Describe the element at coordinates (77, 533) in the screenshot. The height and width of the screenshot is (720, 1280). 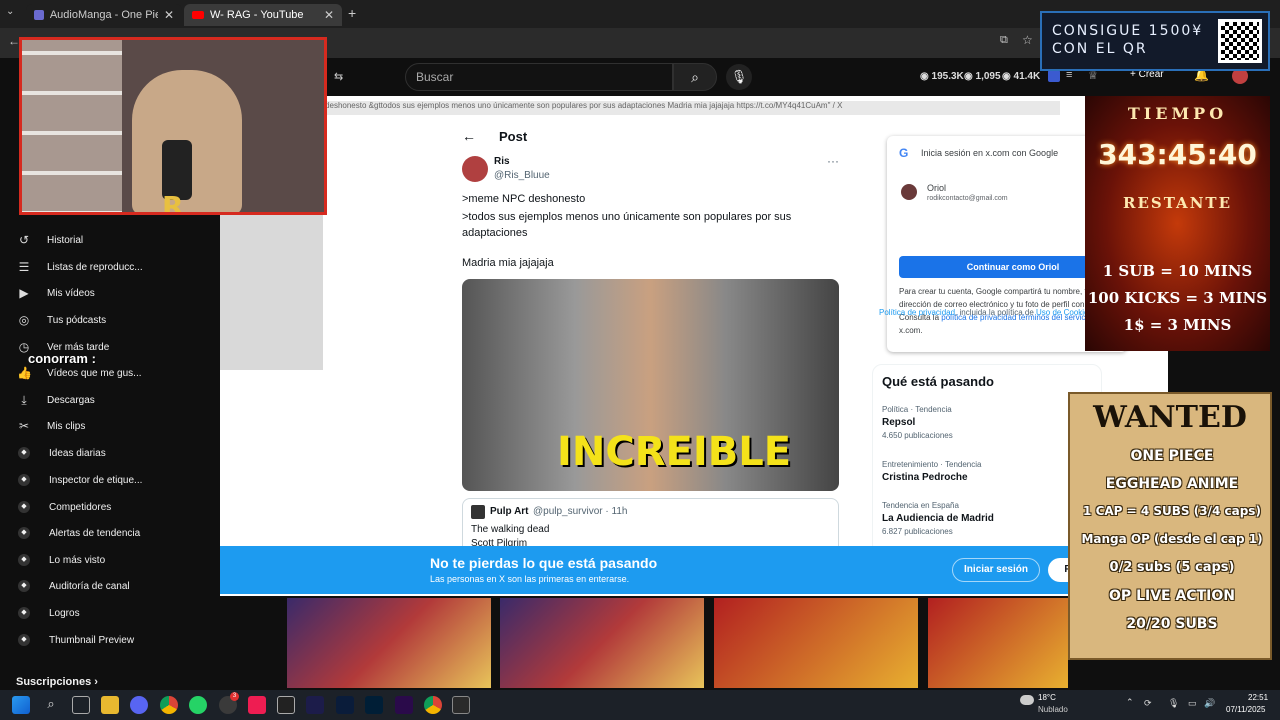
I see `sidebar-item-alertas-de-tendencia: ◆ Alertas de tendencia` at that location.